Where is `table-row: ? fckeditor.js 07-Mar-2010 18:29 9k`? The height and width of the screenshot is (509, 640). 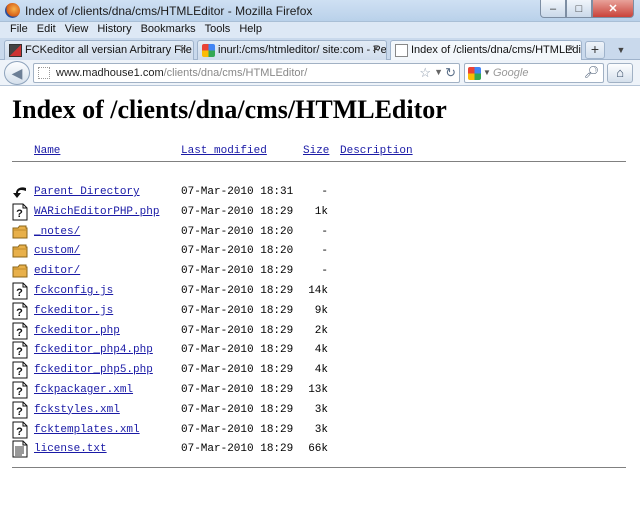
table-row: ? fckeditor.js 07-Mar-2010 18:29 9k is located at coordinates (320, 312).